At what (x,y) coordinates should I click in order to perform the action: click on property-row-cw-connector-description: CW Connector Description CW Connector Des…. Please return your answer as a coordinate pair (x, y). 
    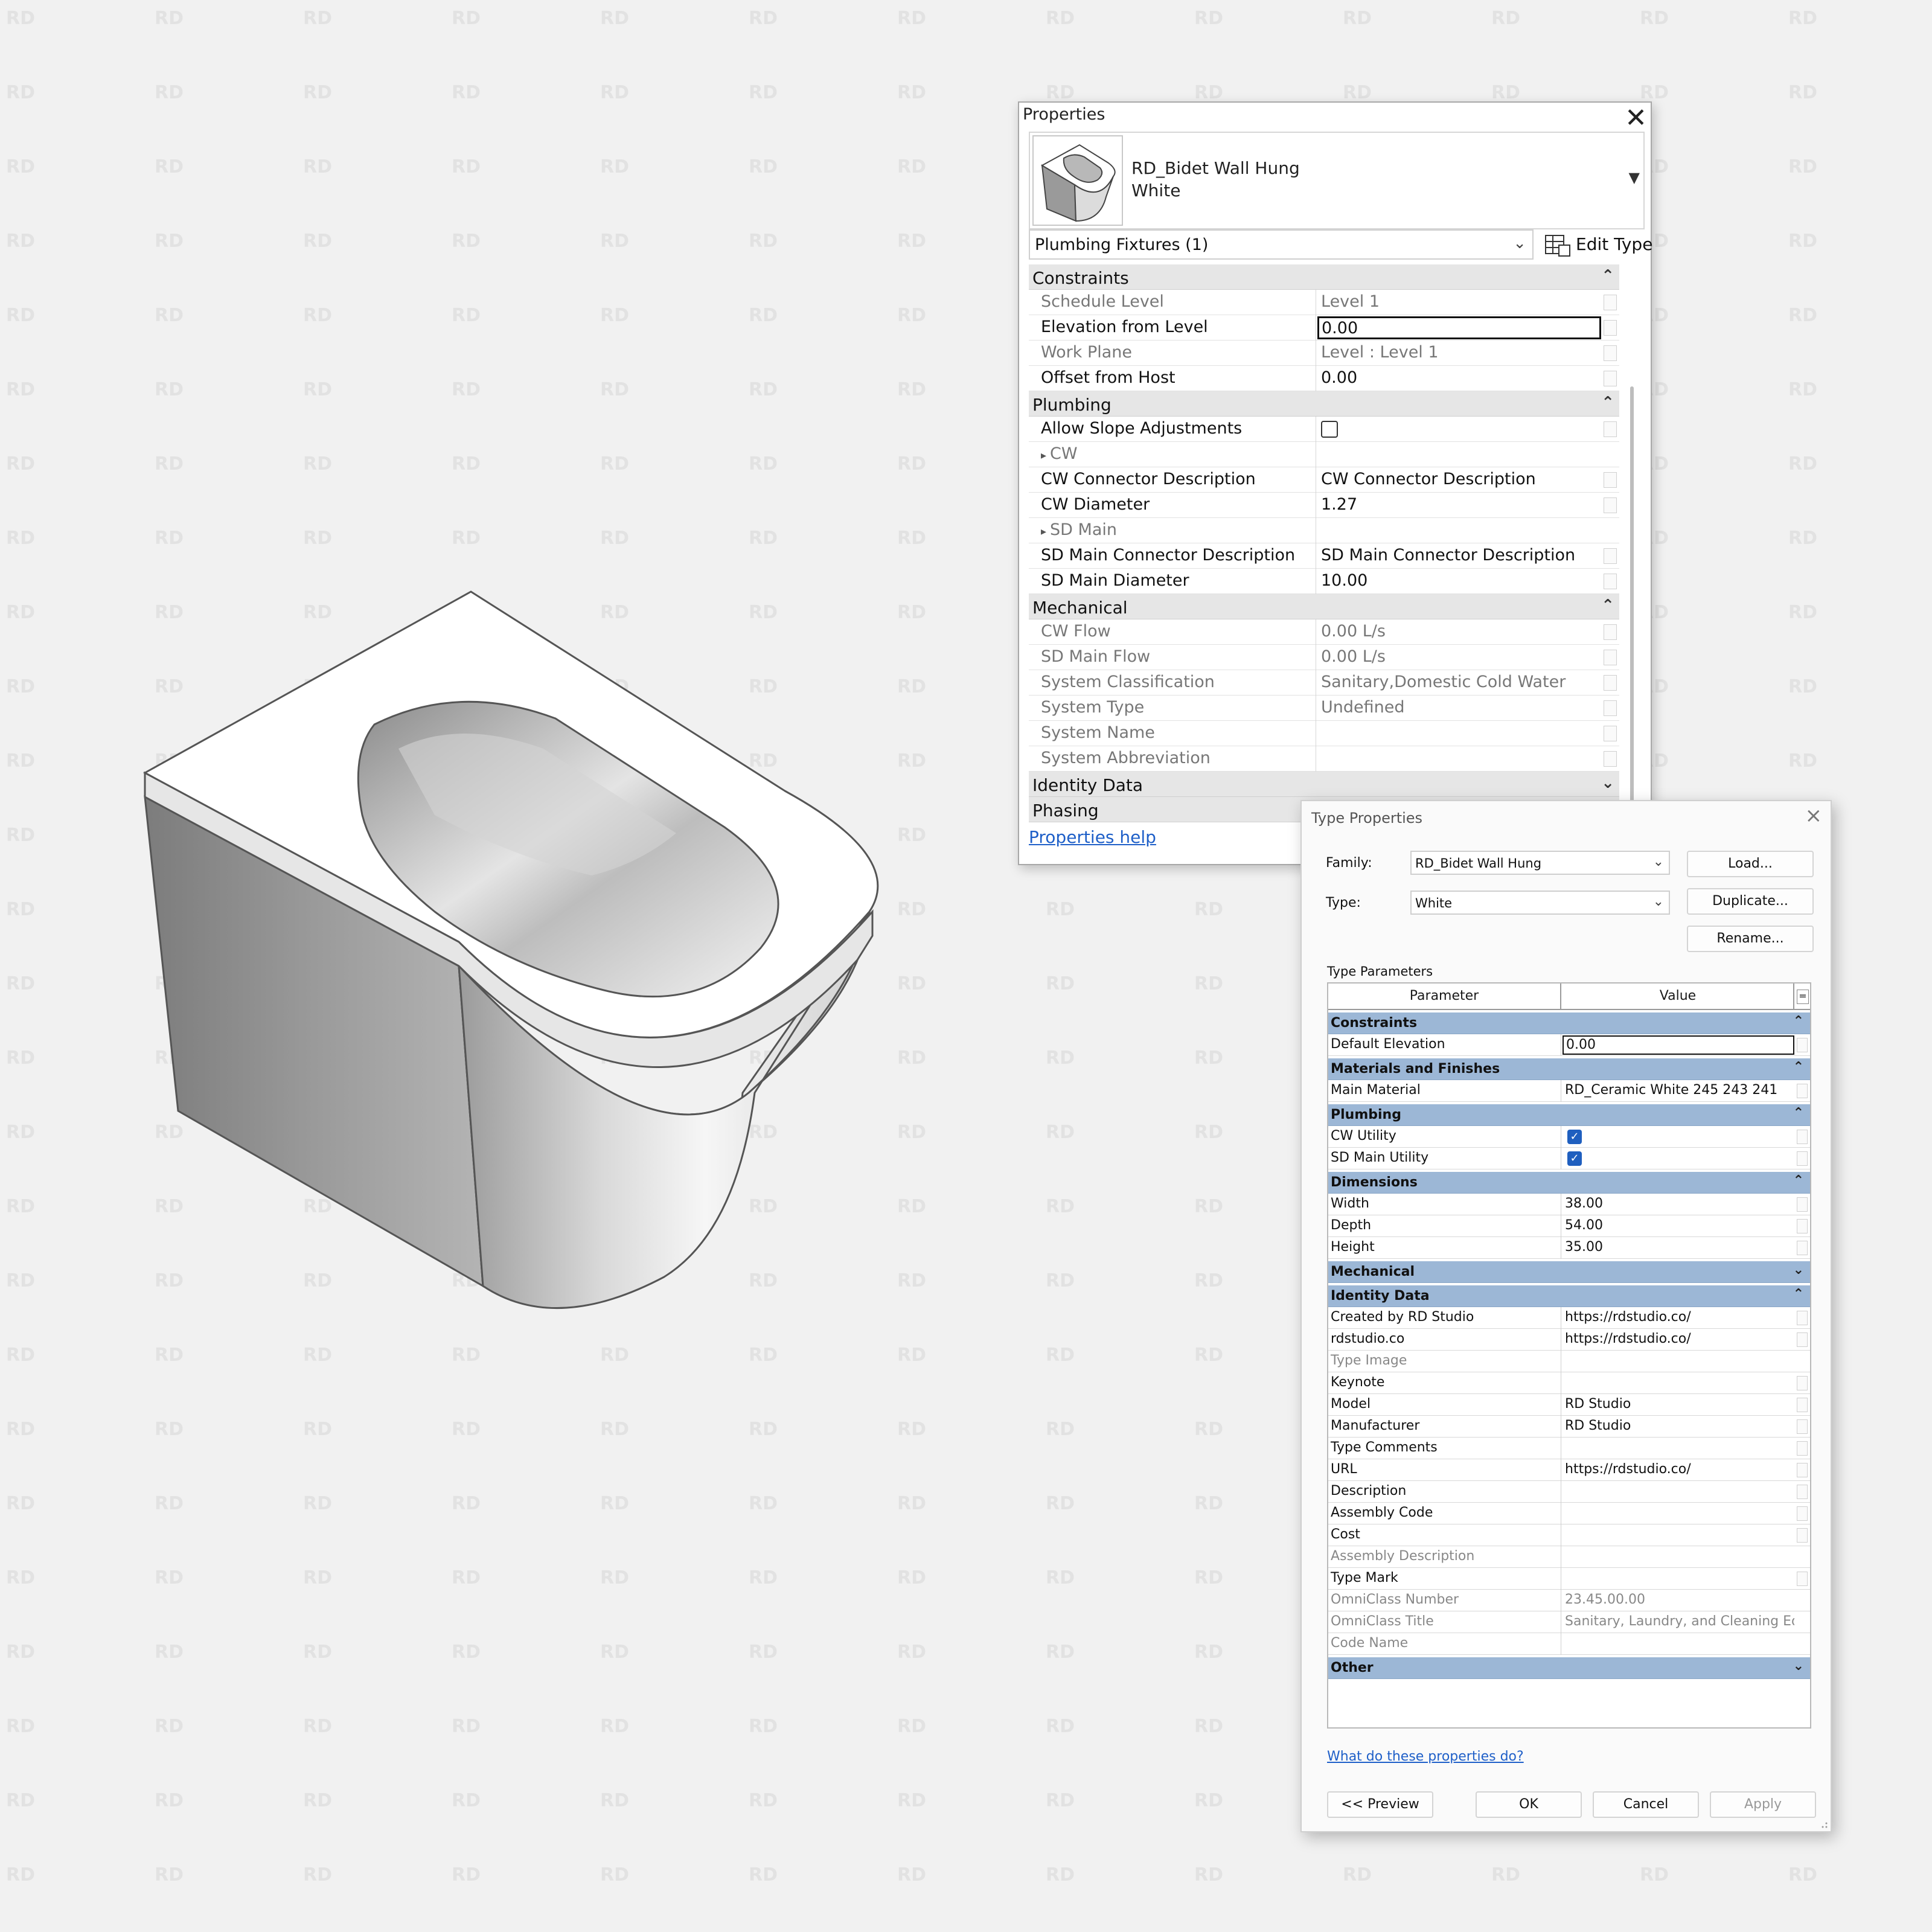
    Looking at the image, I should click on (1324, 480).